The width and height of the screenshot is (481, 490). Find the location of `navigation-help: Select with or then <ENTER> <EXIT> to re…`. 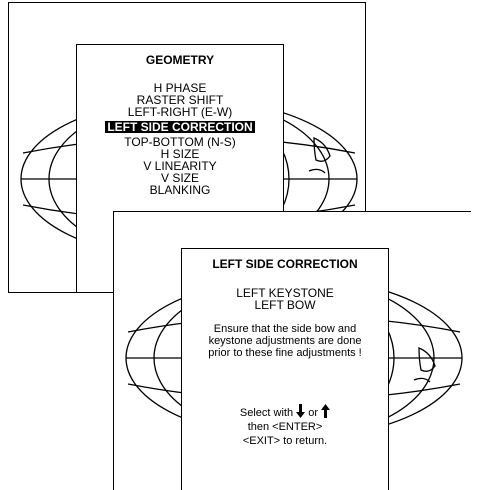

navigation-help: Select with or then <ENTER> <EXIT> to re… is located at coordinates (285, 426).